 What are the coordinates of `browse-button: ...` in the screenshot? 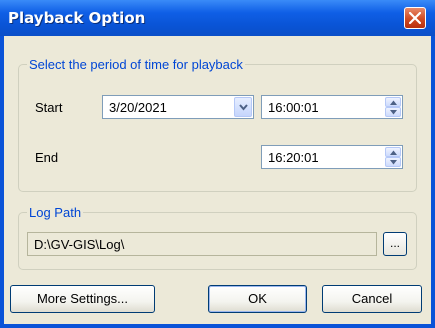 It's located at (395, 244).